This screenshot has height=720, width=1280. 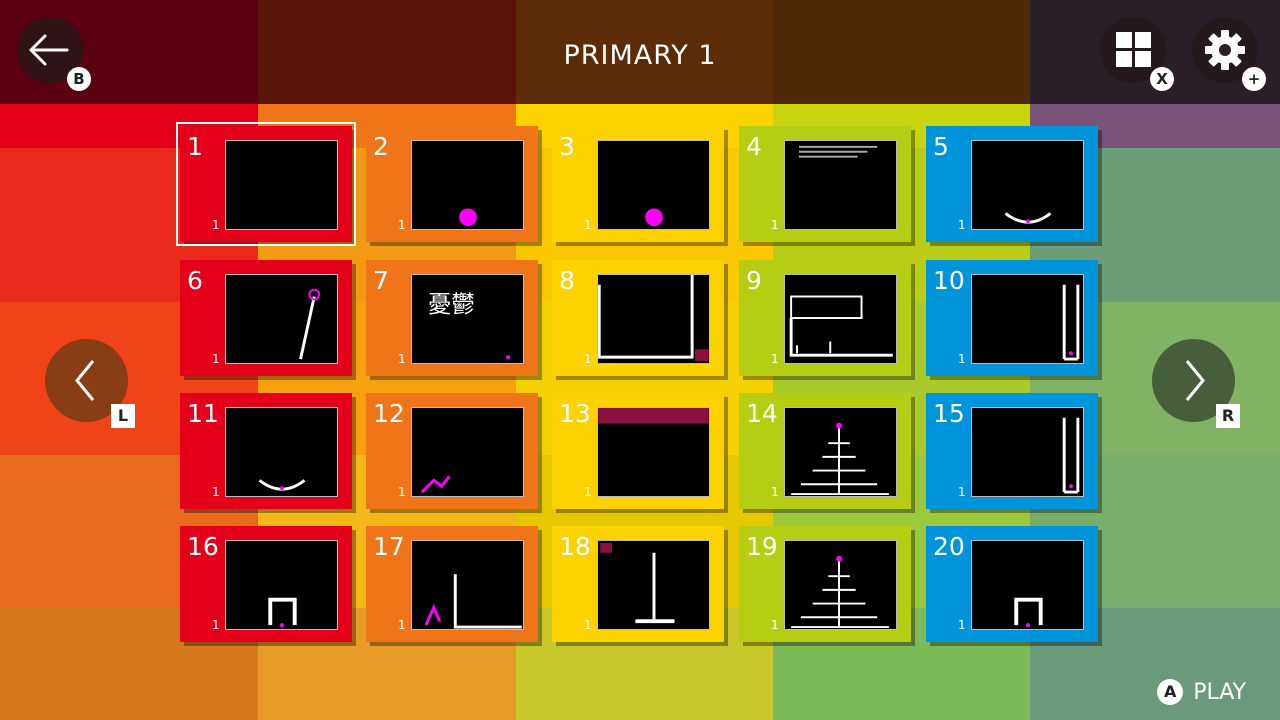 What do you see at coordinates (762, 546) in the screenshot?
I see `level-number: 19` at bounding box center [762, 546].